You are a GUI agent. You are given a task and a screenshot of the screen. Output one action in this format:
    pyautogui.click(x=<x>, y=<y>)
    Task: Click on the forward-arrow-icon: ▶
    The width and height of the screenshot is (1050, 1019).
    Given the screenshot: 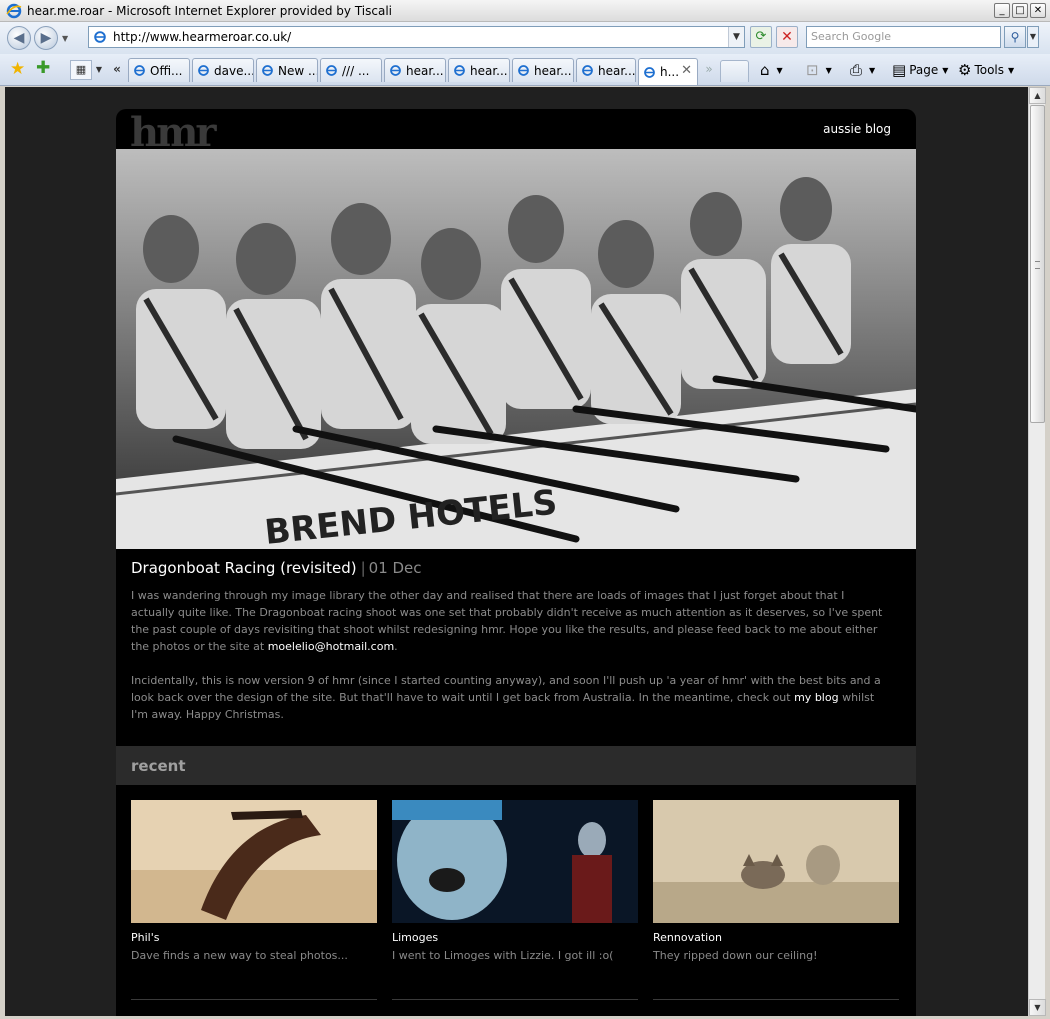 What is the action you would take?
    pyautogui.click(x=46, y=38)
    